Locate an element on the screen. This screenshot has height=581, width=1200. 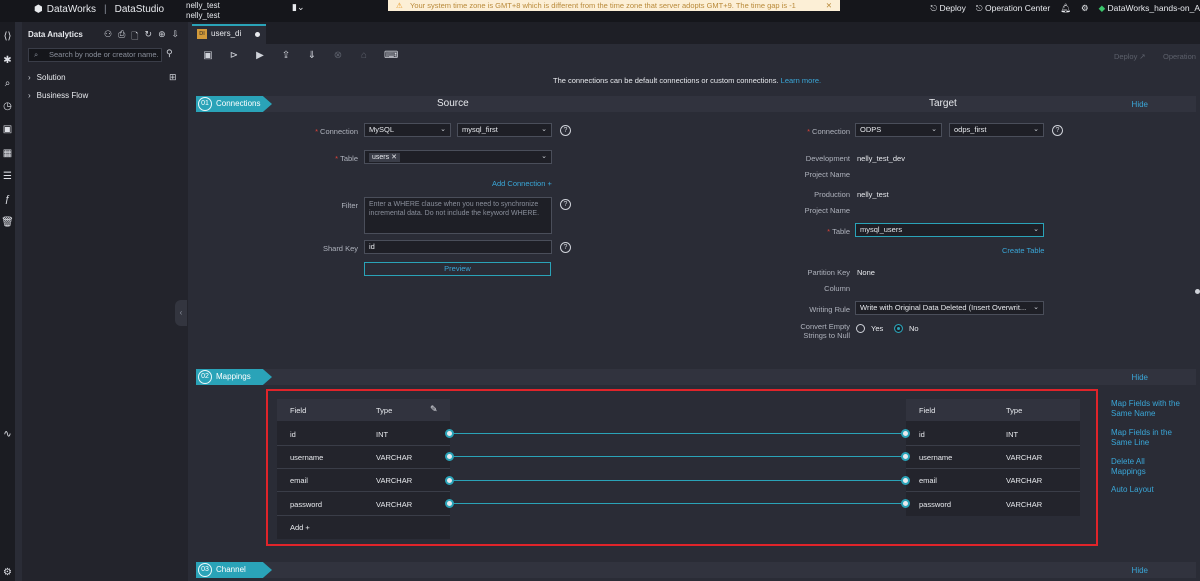
stop-icon: ⊗ is located at coordinates (338, 56).